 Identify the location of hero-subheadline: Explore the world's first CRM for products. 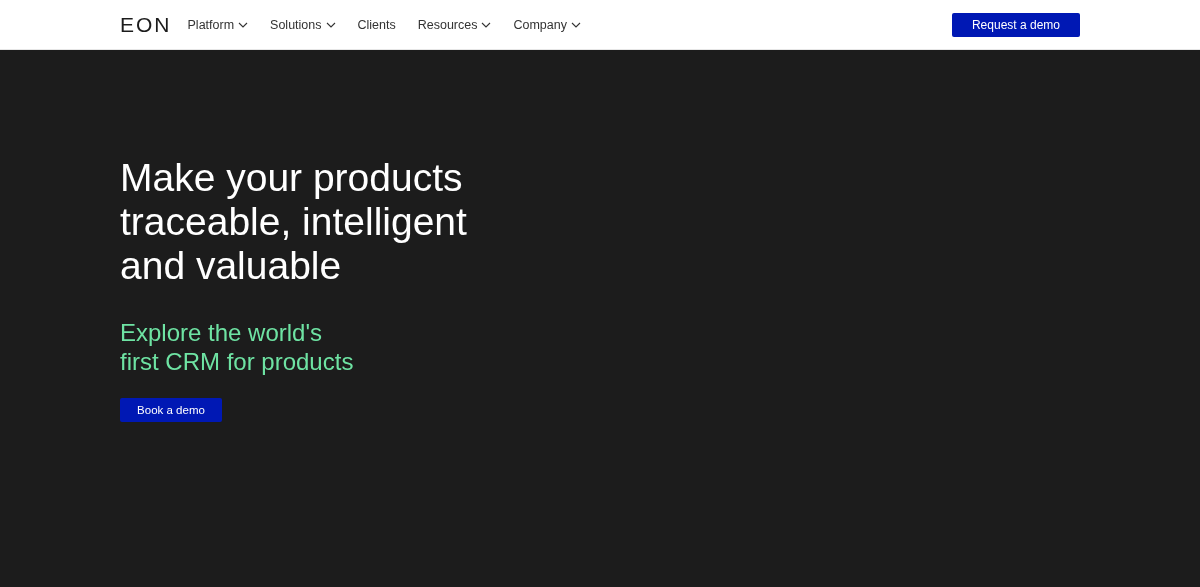
(237, 346).